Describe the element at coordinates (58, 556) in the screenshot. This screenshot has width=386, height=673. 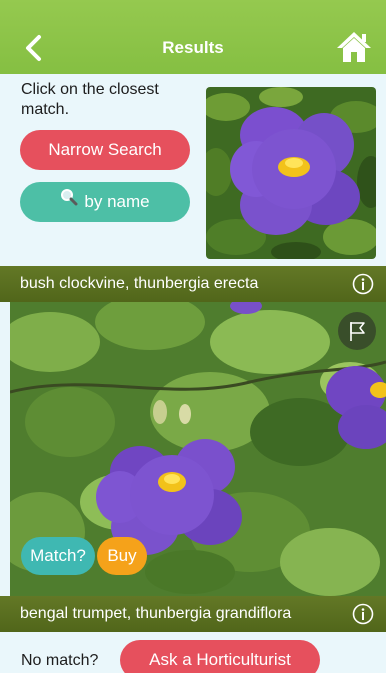
I see `match-button: Match?` at that location.